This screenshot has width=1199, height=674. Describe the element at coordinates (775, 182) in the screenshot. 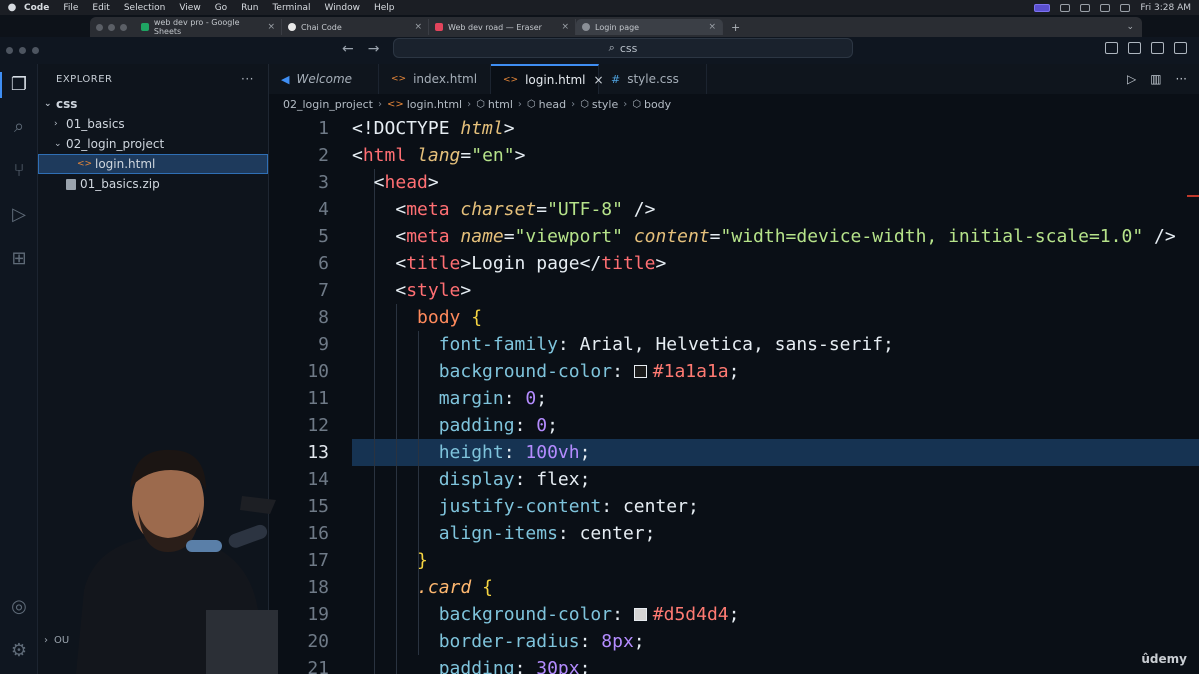

I see `code-line: <head>` at that location.